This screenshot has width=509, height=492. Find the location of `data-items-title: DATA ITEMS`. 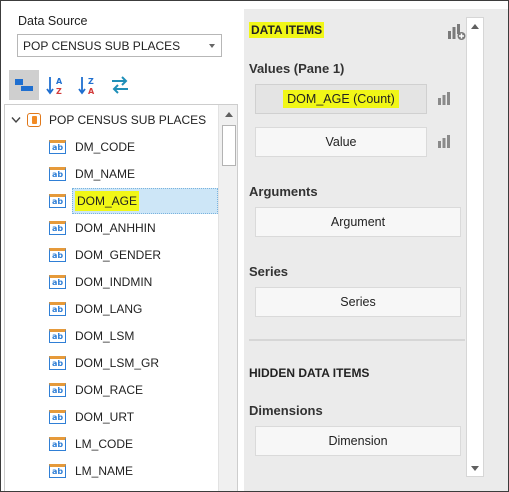

data-items-title: DATA ITEMS is located at coordinates (287, 30).